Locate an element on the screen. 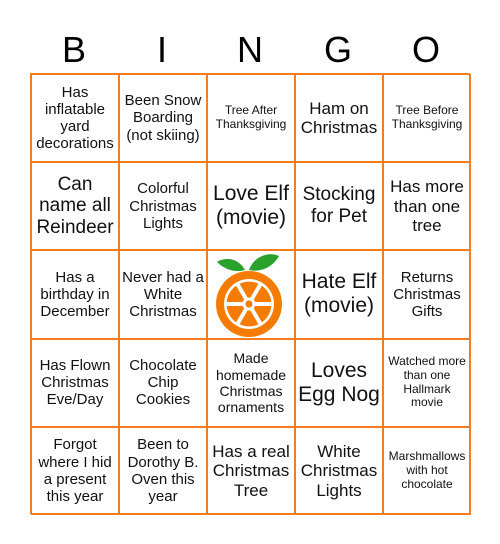 The image size is (500, 544). bingo-cell: White Christmas Lights is located at coordinates (339, 470).